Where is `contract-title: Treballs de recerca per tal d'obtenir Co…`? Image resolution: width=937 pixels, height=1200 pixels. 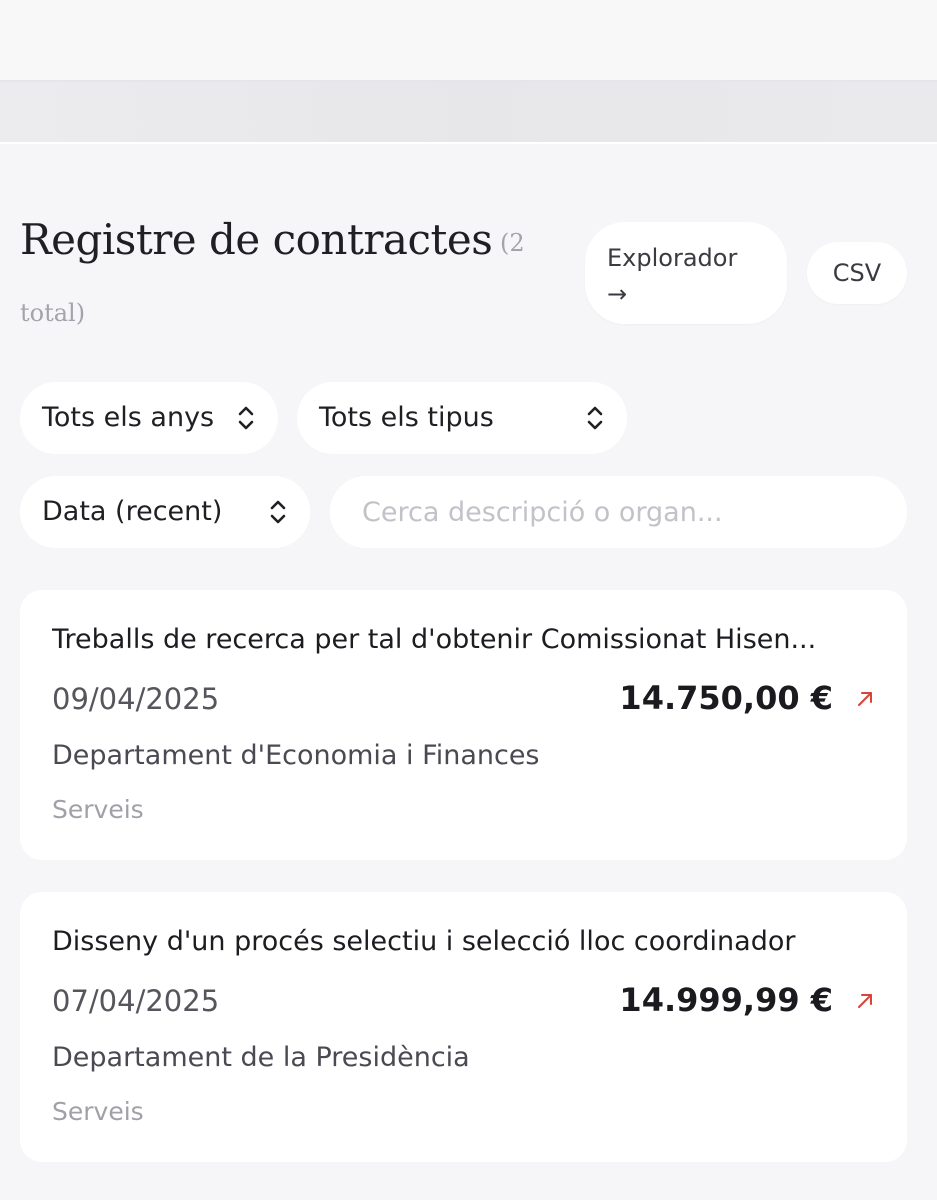
contract-title: Treballs de recerca per tal d'obtenir Co… is located at coordinates (434, 639).